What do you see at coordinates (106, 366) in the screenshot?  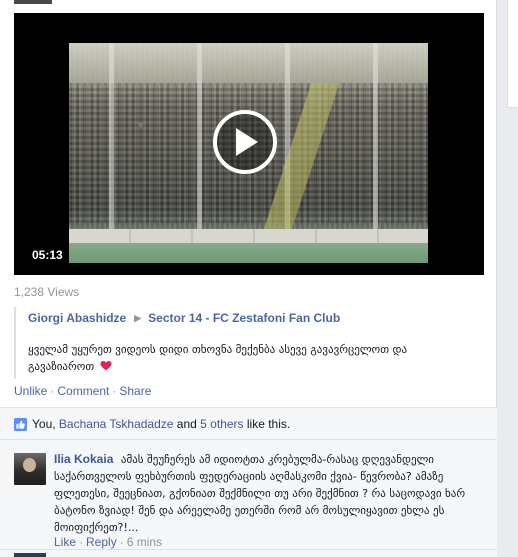 I see `heart-icon` at bounding box center [106, 366].